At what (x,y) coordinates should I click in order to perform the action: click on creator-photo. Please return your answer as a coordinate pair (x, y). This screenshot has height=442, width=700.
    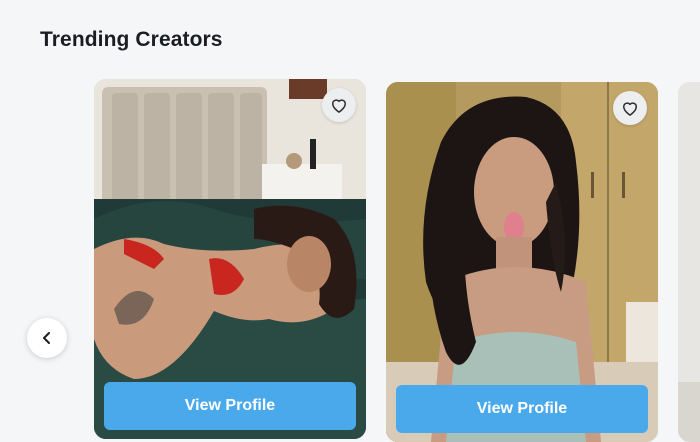
    Looking at the image, I should click on (689, 262).